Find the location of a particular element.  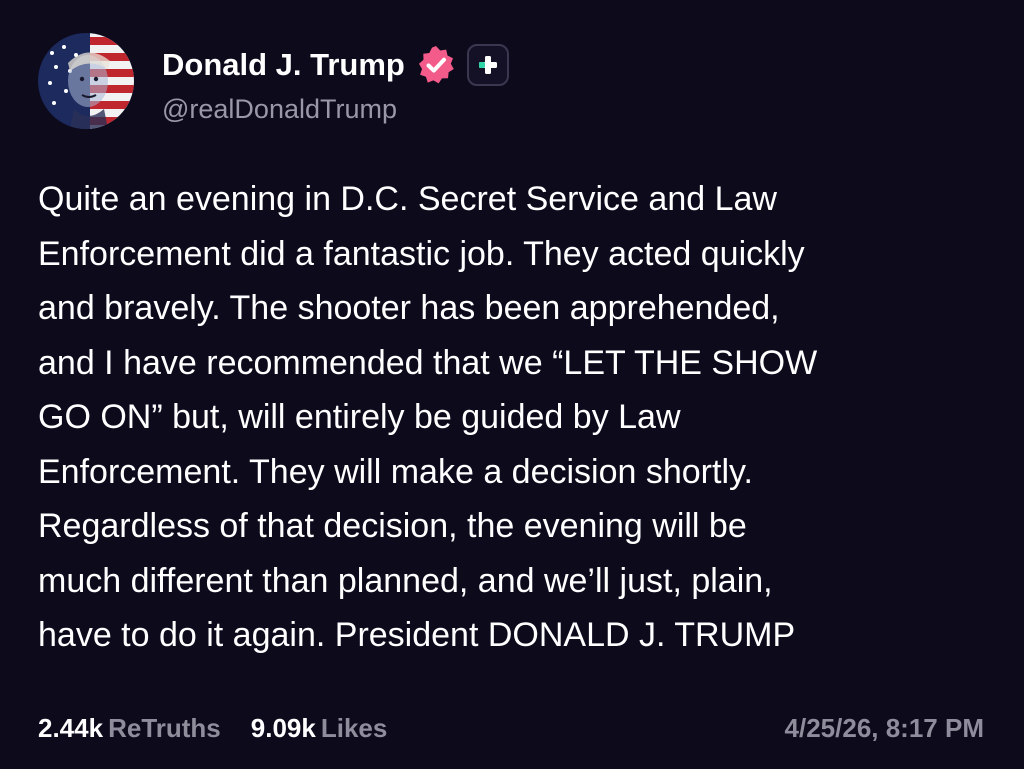

flag-portrait-avatar-icon is located at coordinates (86, 81).